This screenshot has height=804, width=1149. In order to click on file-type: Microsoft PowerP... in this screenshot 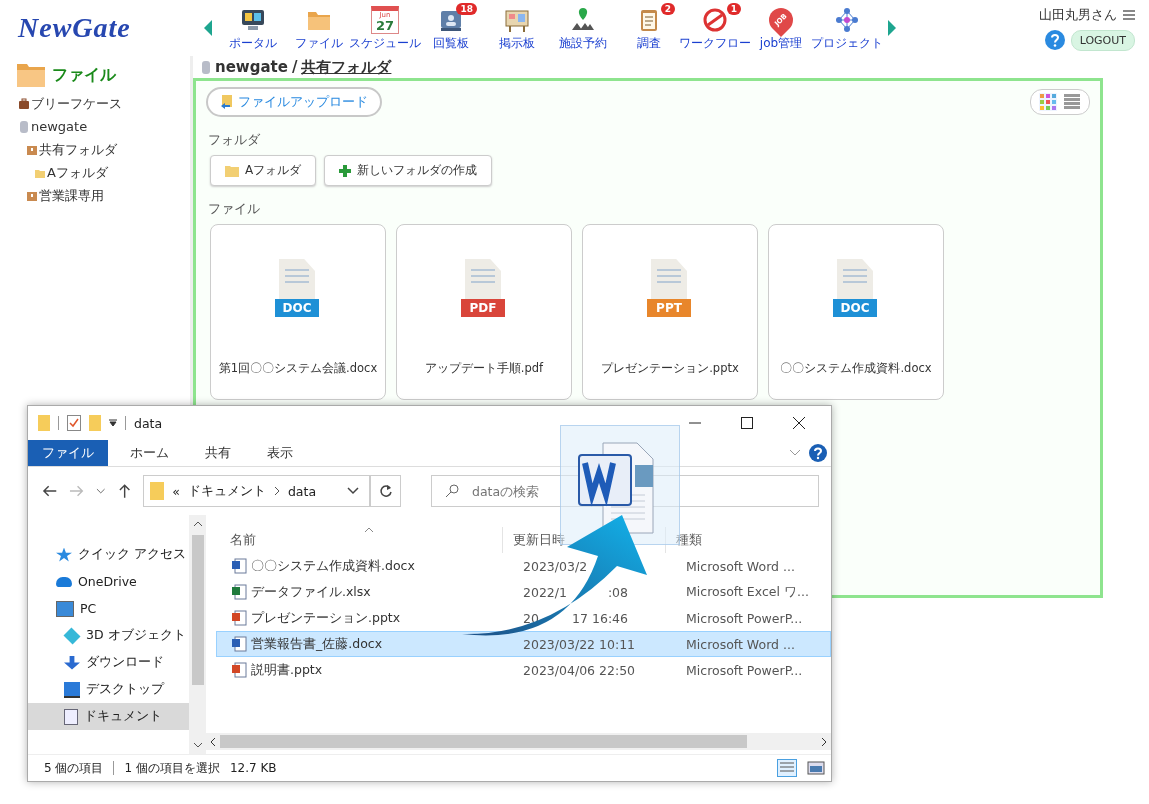, I will do `click(744, 618)`.